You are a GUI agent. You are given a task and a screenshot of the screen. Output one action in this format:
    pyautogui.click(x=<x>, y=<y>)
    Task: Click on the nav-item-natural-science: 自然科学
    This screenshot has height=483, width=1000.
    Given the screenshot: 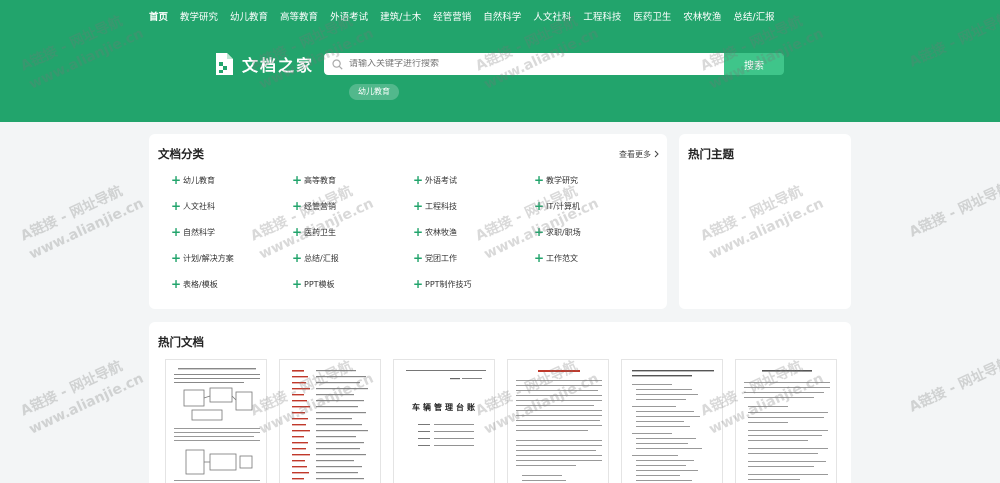 What is the action you would take?
    pyautogui.click(x=502, y=18)
    